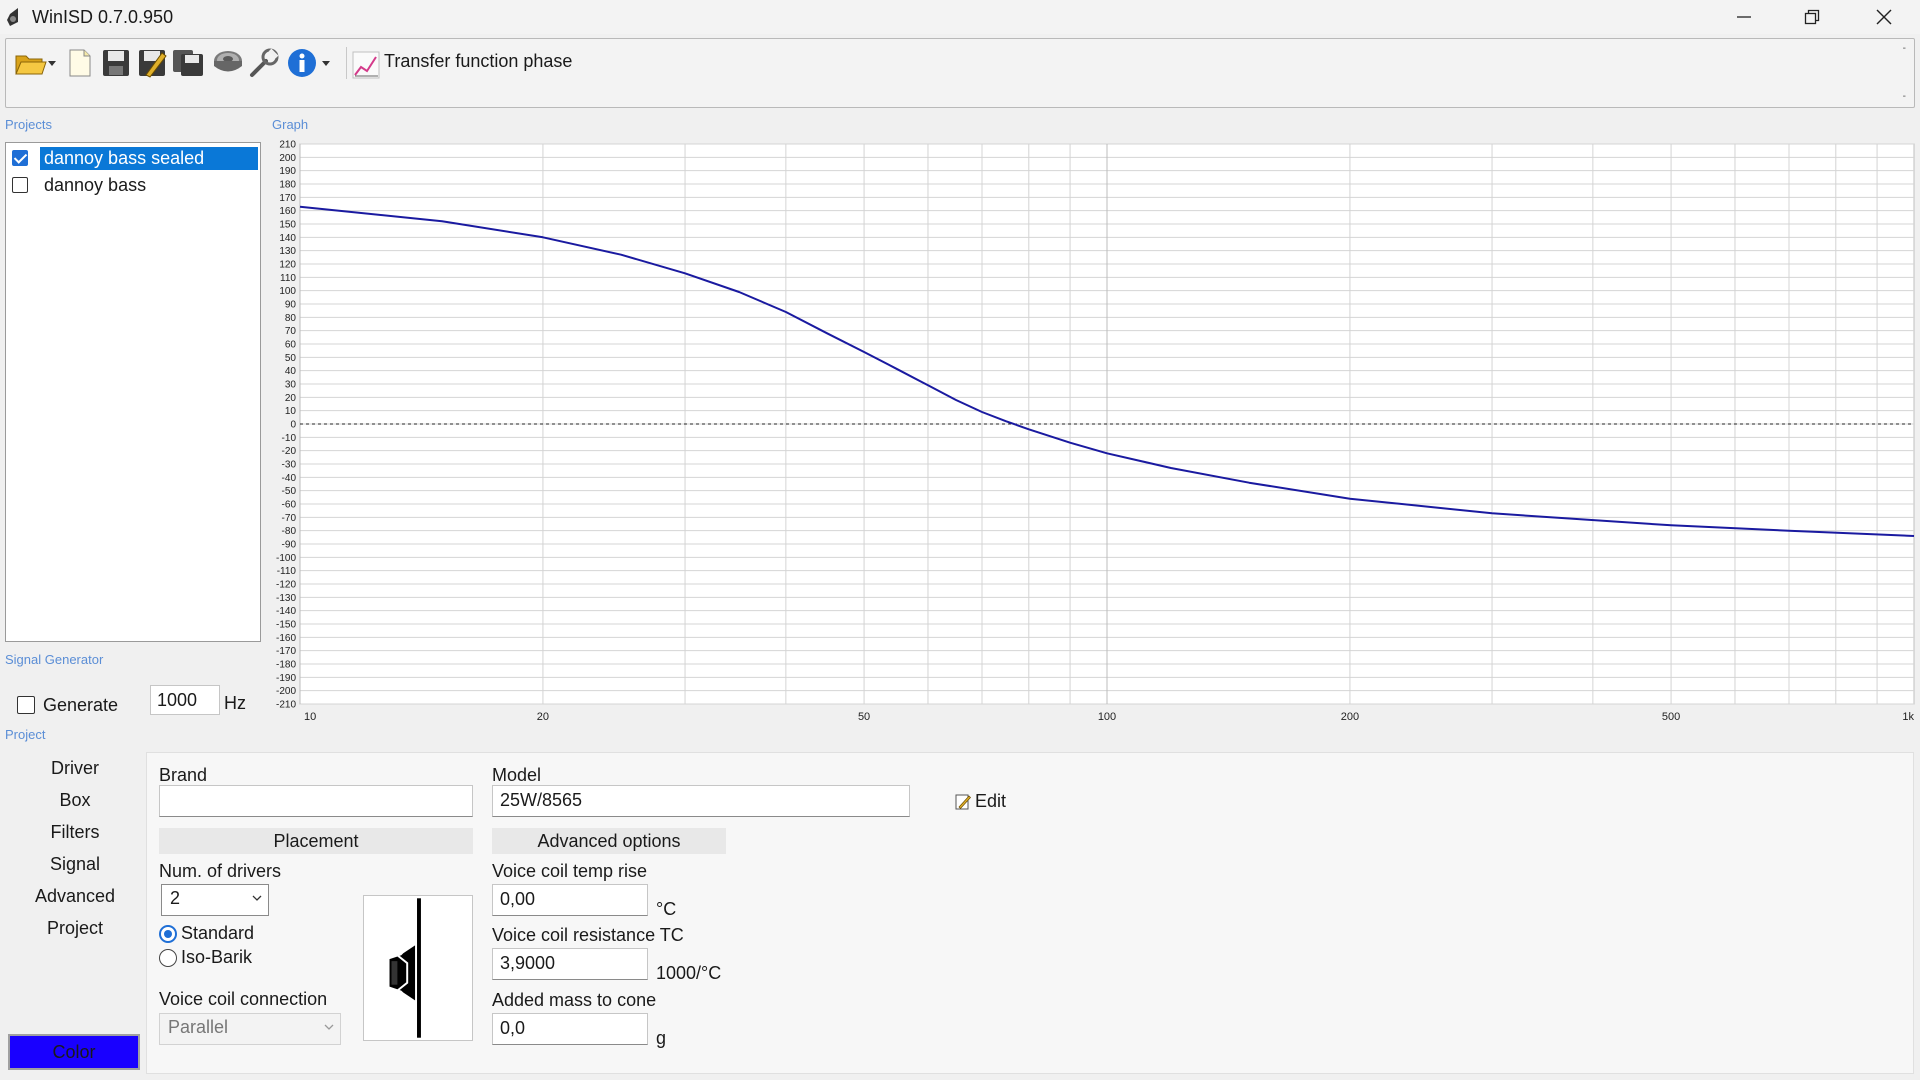  I want to click on minimize-icon, so click(1744, 17).